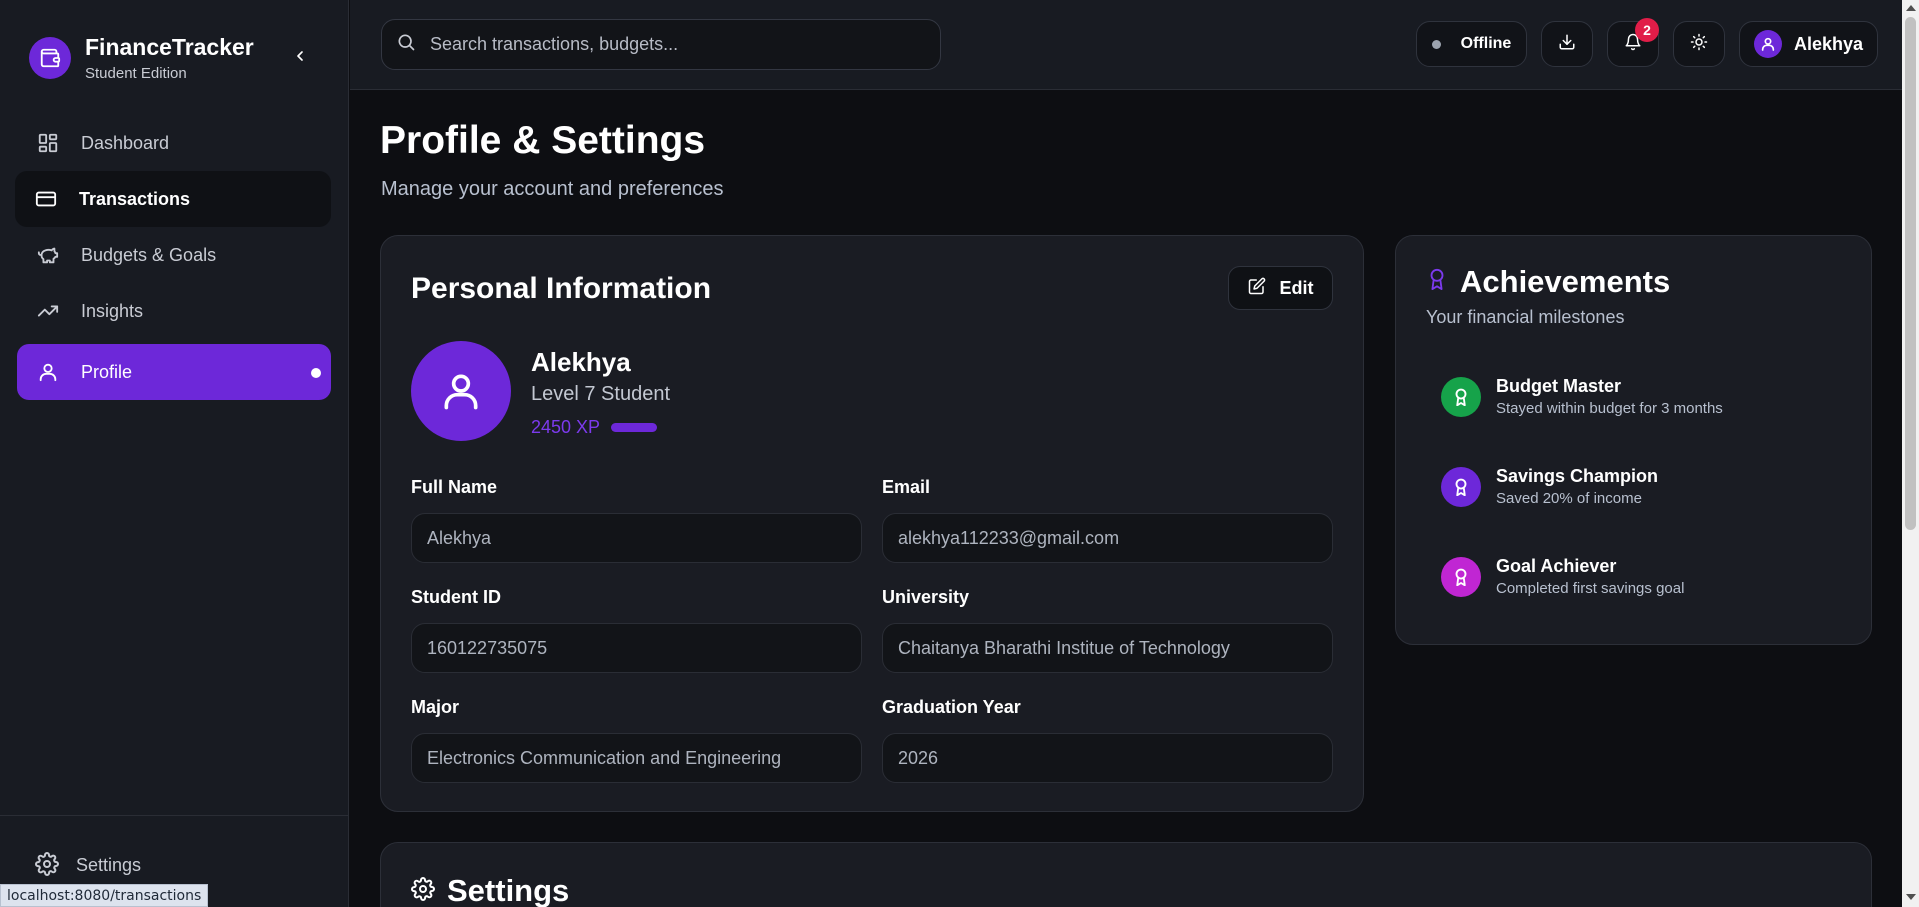  Describe the element at coordinates (454, 487) in the screenshot. I see `full-name-label: Full Name` at that location.